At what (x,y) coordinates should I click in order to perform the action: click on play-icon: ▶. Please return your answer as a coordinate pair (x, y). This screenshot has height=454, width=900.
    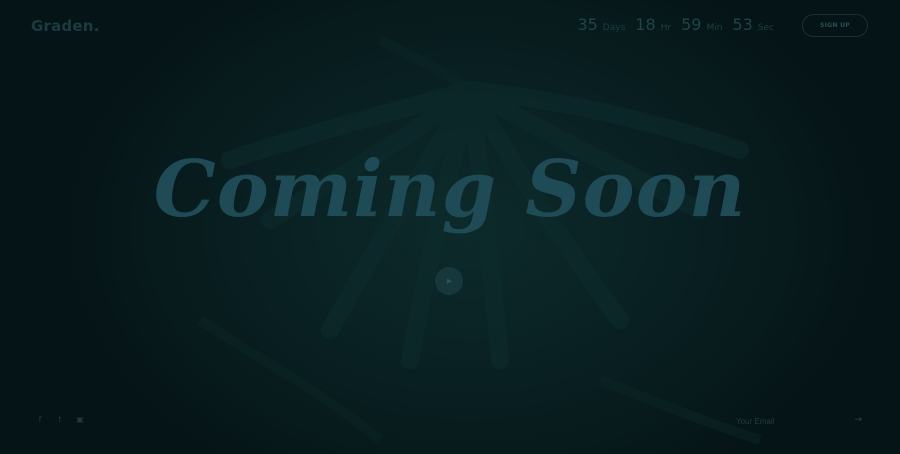
    Looking at the image, I should click on (449, 281).